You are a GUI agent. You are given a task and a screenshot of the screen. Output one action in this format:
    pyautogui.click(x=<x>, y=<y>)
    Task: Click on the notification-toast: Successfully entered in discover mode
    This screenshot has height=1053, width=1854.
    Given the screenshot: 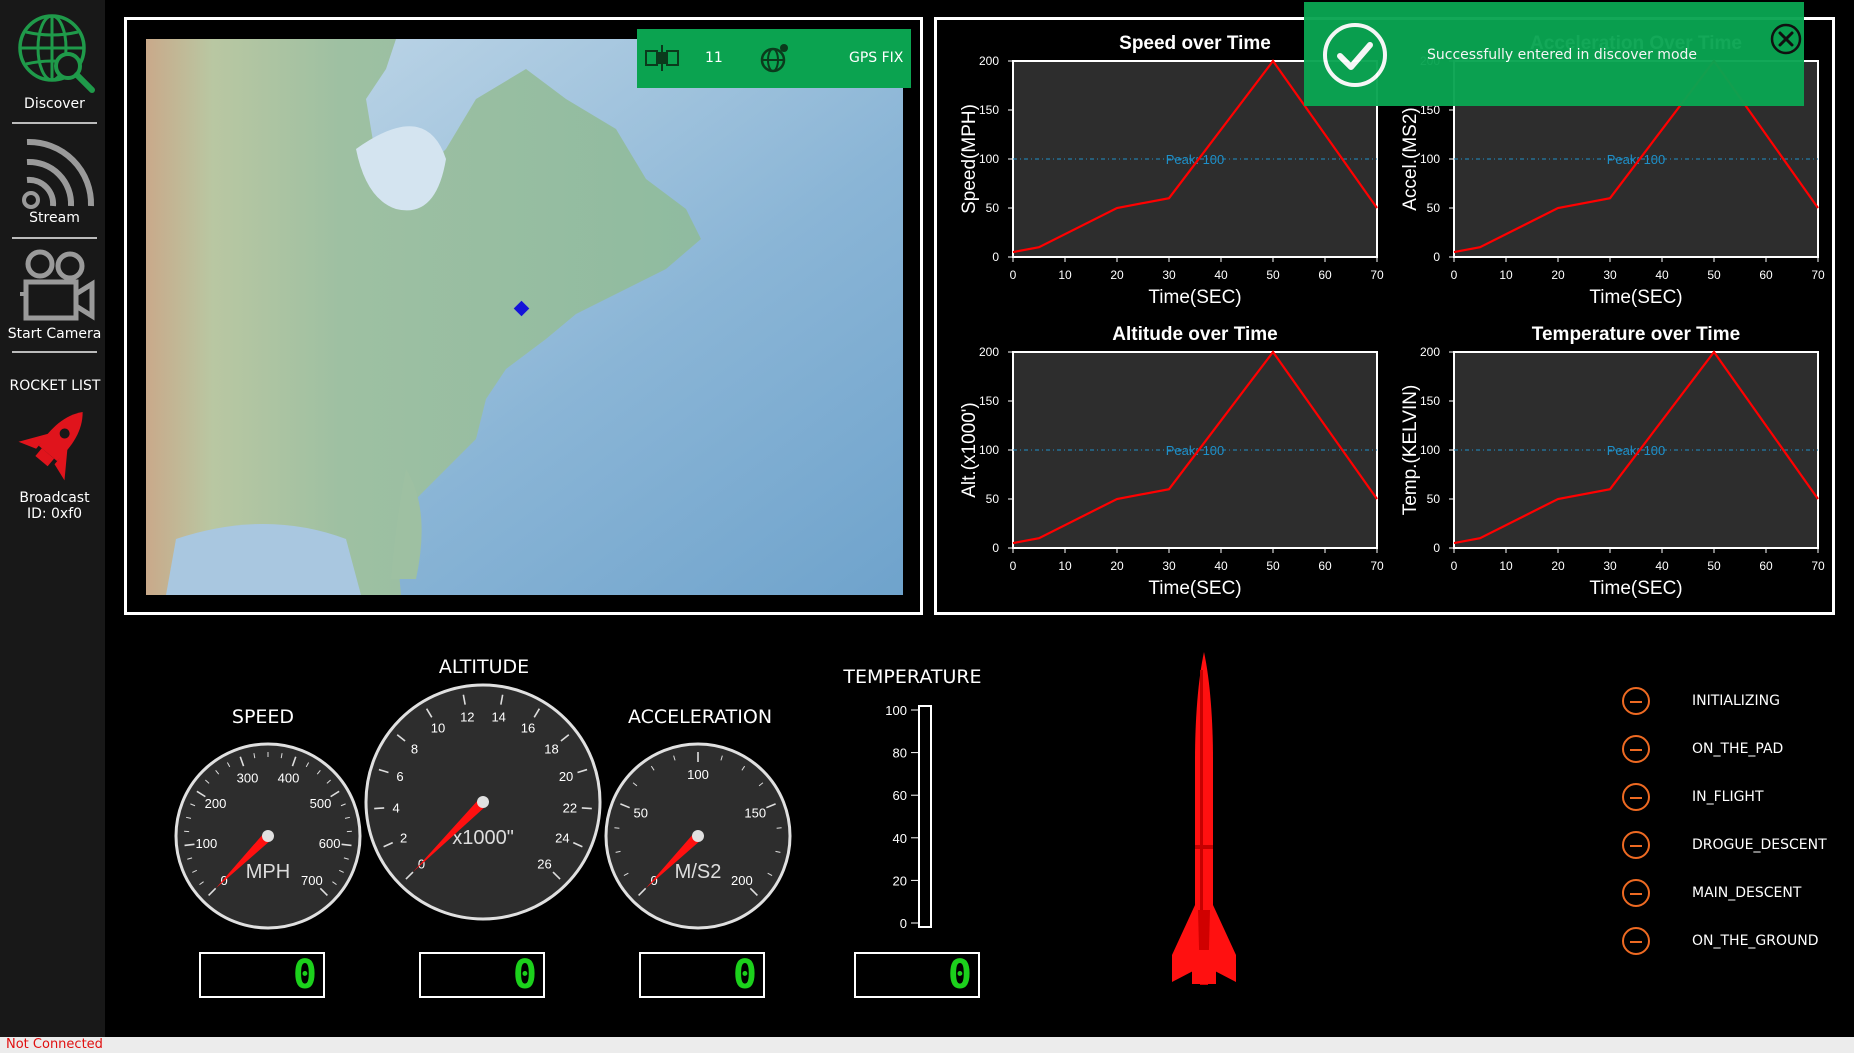 What is the action you would take?
    pyautogui.click(x=1554, y=54)
    